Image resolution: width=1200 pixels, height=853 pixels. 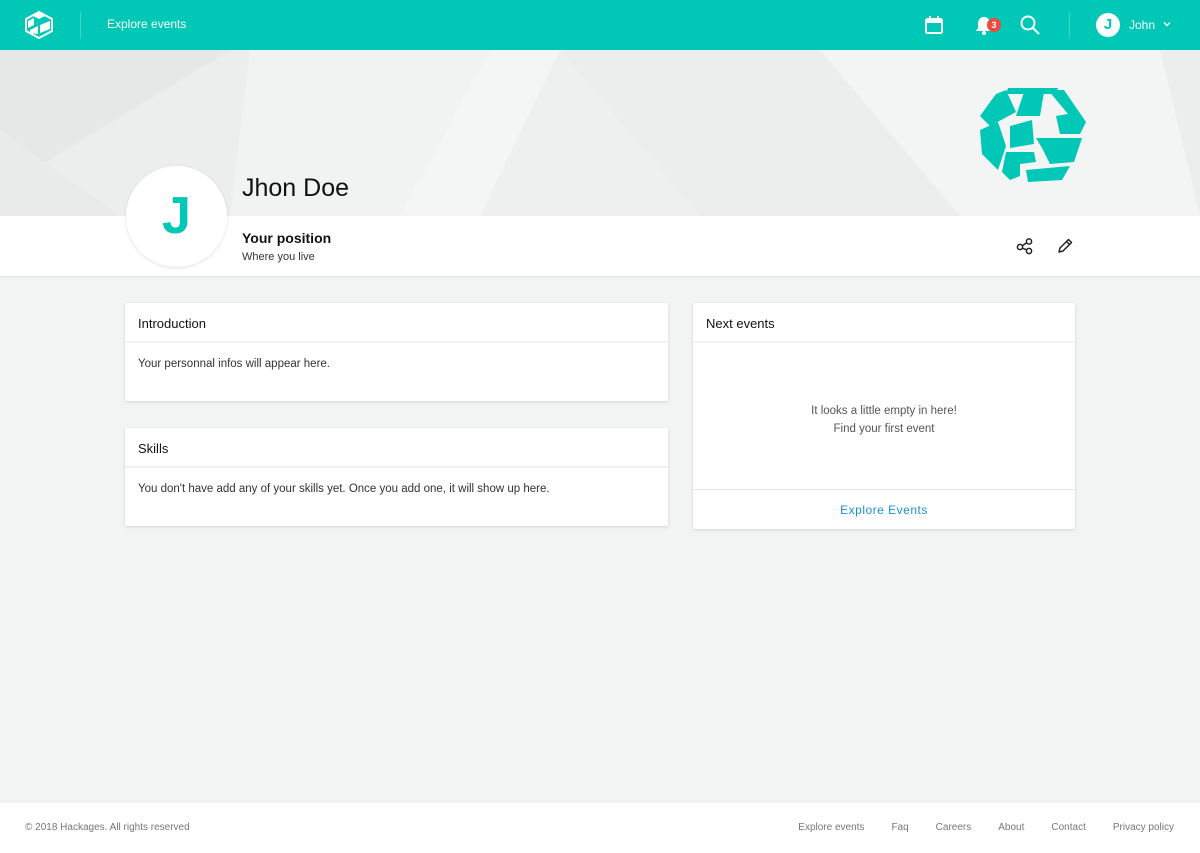 What do you see at coordinates (1142, 25) in the screenshot?
I see `user-name: John` at bounding box center [1142, 25].